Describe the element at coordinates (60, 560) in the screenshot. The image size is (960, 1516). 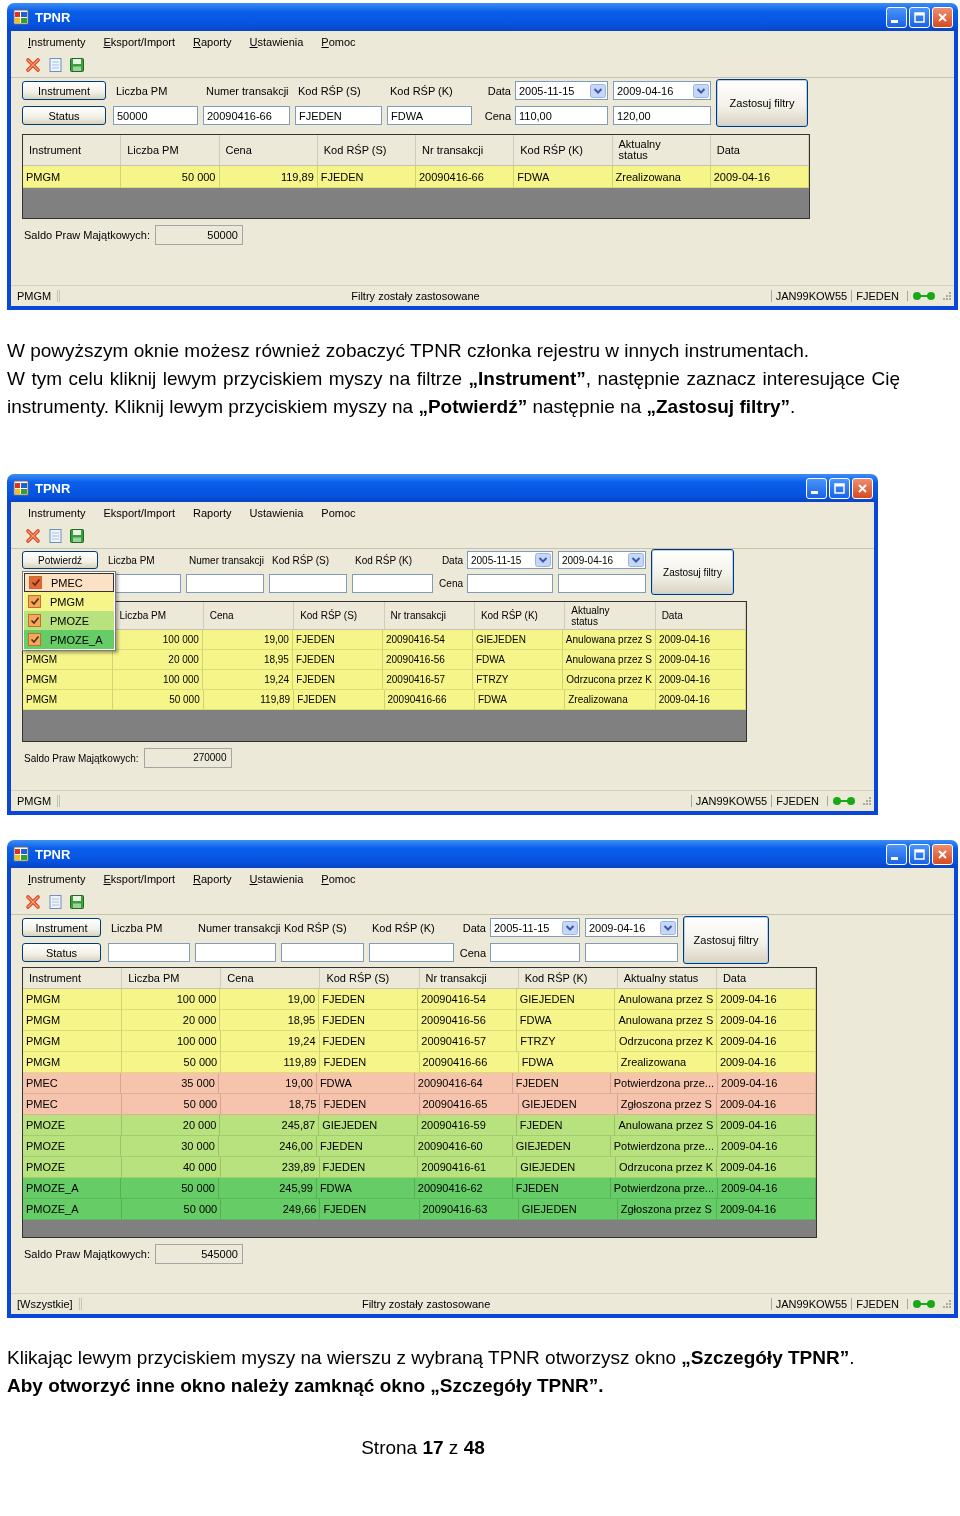
I see `filter-button: Potwierdź` at that location.